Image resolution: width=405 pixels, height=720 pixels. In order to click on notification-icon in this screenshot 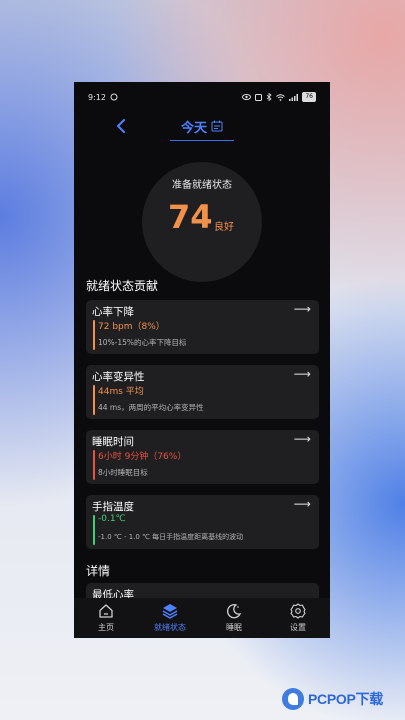, I will do `click(114, 97)`.